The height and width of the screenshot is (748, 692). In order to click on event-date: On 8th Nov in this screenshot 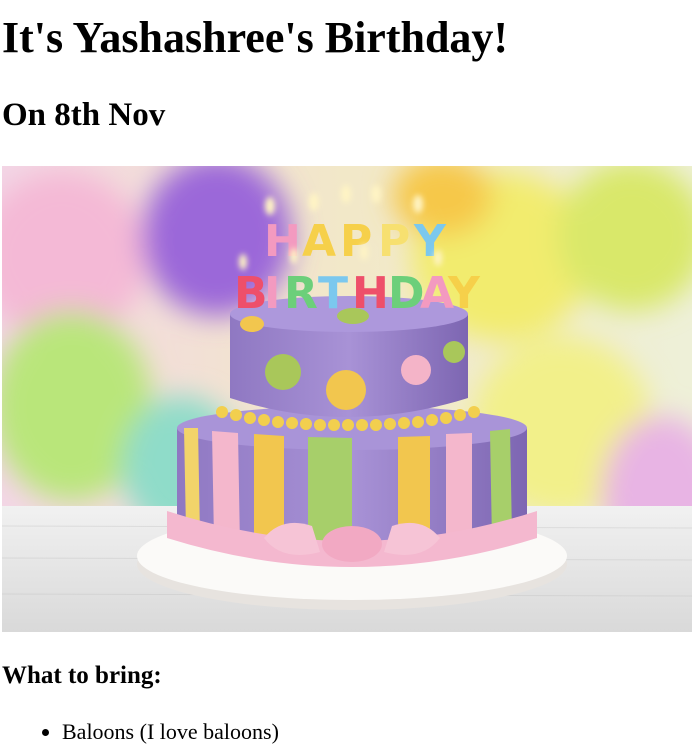, I will do `click(84, 115)`.